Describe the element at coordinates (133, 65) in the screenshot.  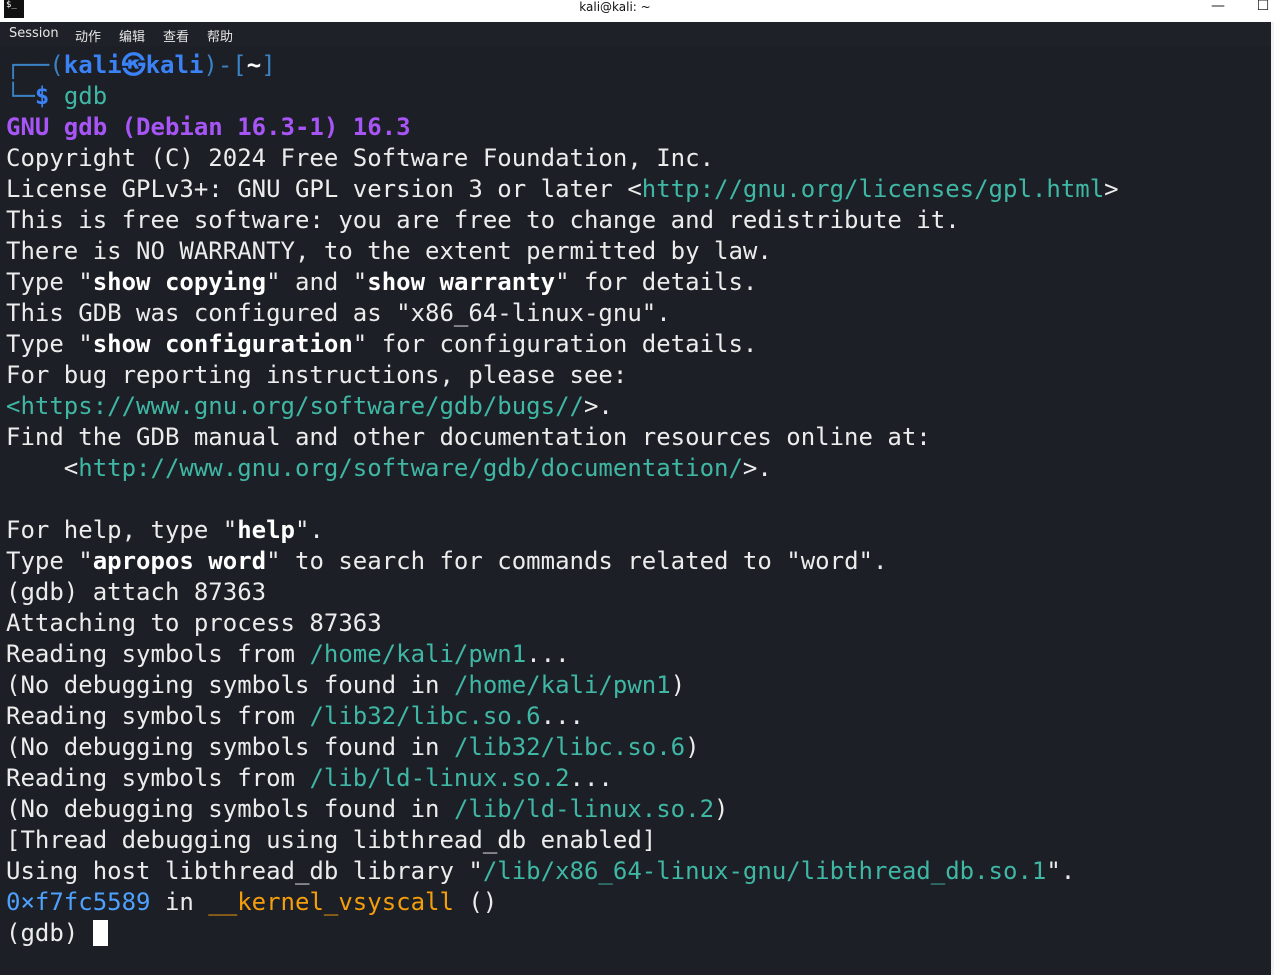
I see `skull-icon: ㉿` at that location.